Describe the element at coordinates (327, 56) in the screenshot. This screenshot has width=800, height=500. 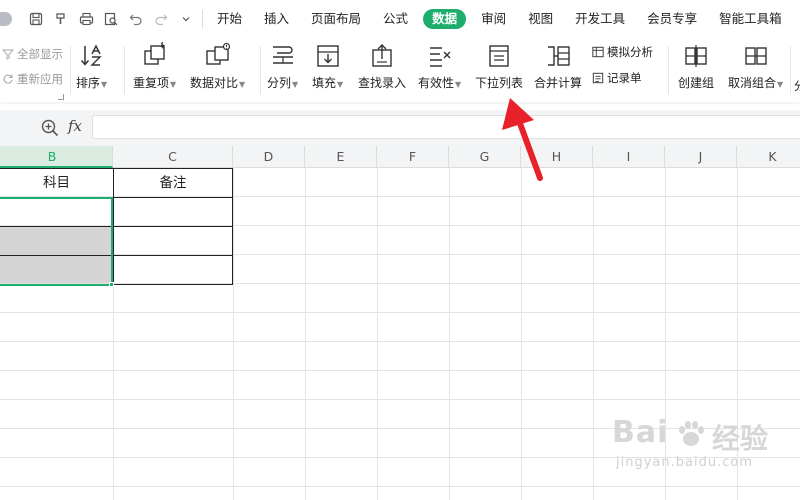
I see `fill-down-icon` at that location.